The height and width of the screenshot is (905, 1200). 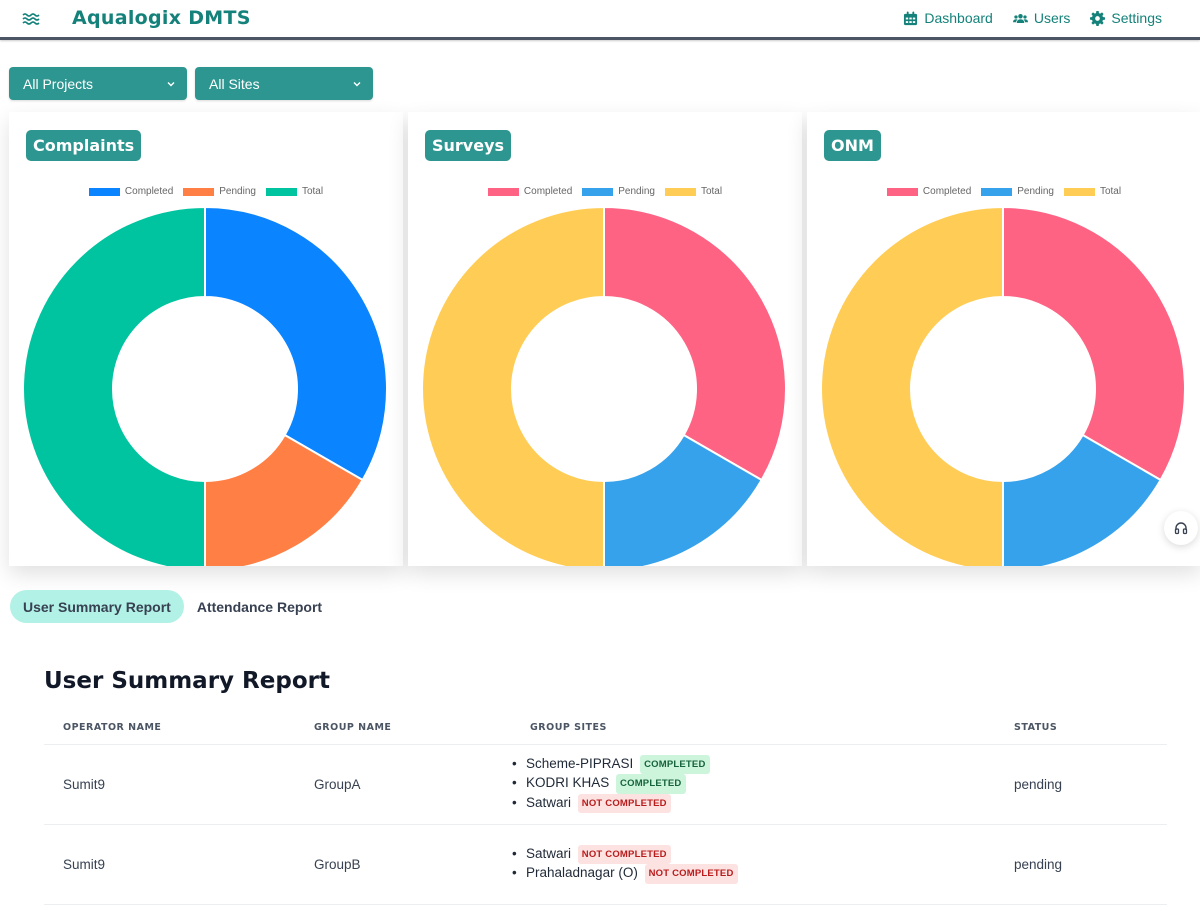 What do you see at coordinates (84, 145) in the screenshot?
I see `card-title: Complaints` at bounding box center [84, 145].